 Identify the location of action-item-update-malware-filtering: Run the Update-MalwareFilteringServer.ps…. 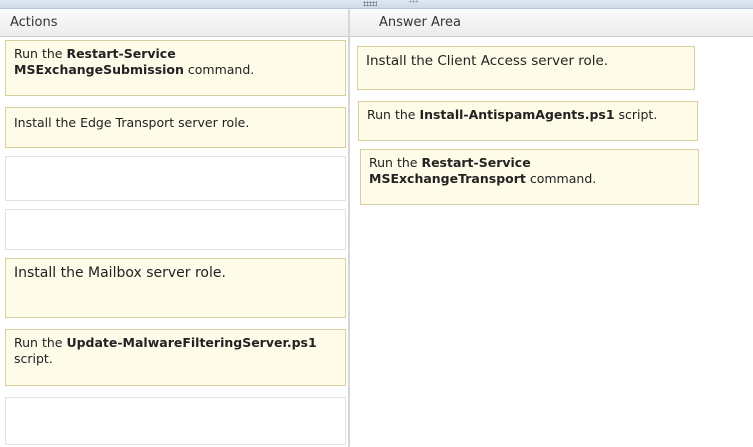
(175, 357).